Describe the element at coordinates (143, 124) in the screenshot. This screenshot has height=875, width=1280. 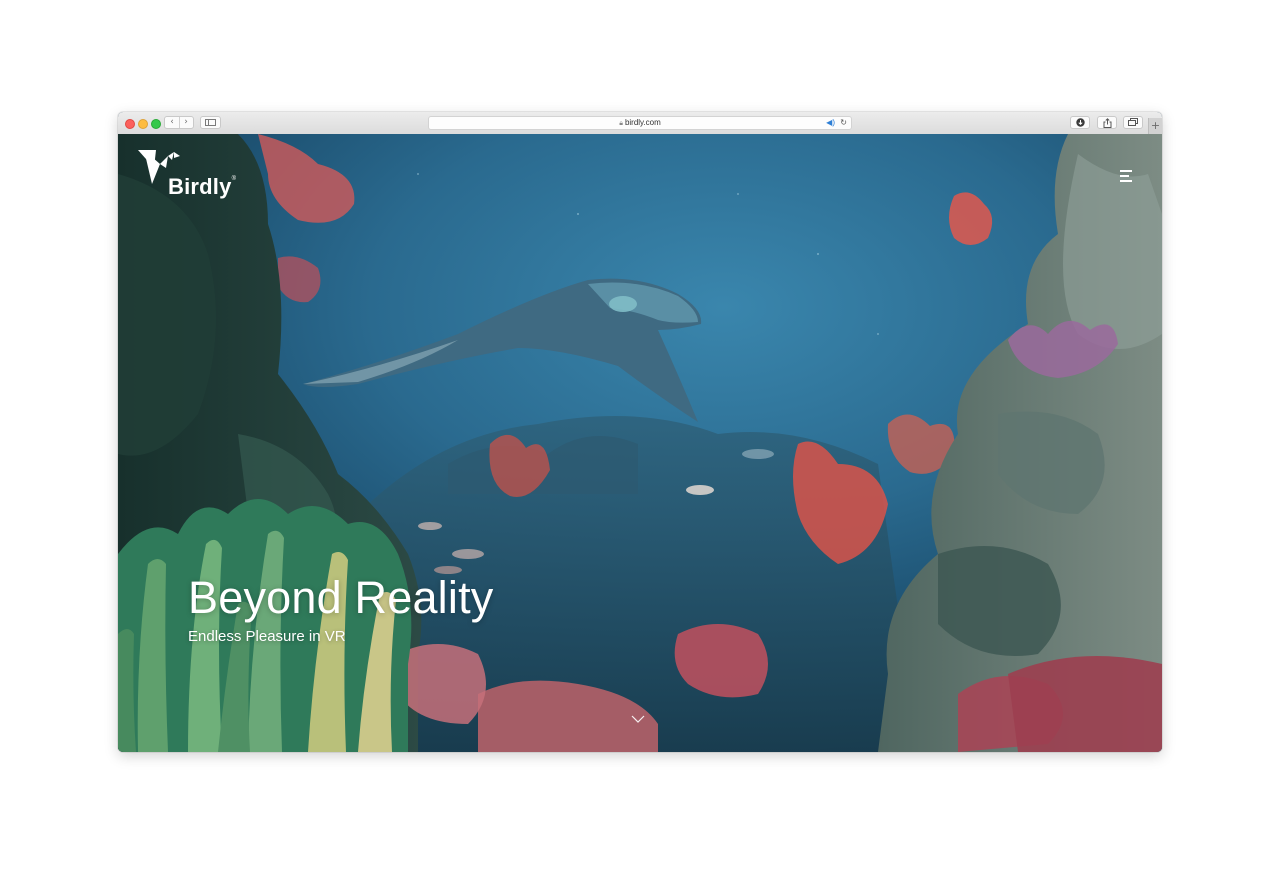
I see `minimize-window-button` at that location.